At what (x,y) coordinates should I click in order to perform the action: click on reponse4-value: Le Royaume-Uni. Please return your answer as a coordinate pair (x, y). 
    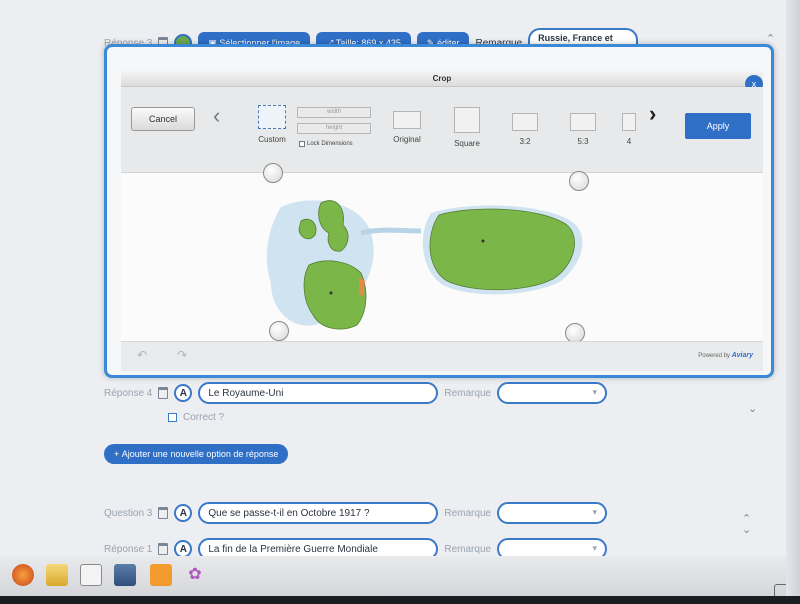
    Looking at the image, I should click on (246, 393).